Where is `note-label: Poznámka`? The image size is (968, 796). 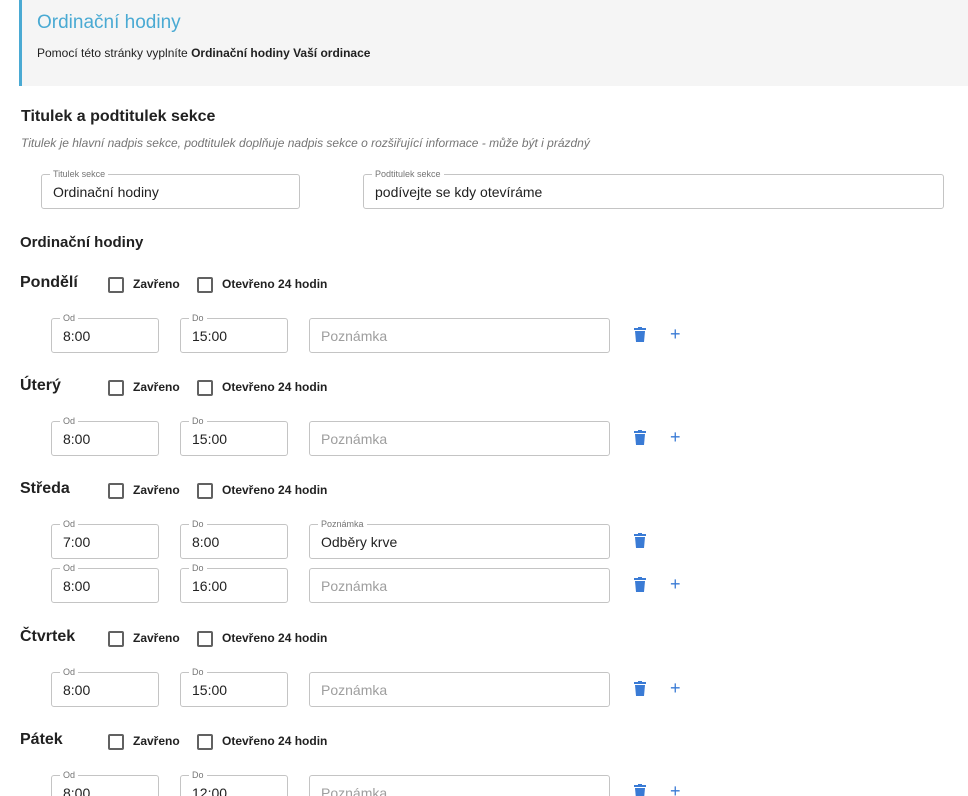
note-label: Poznámka is located at coordinates (342, 524).